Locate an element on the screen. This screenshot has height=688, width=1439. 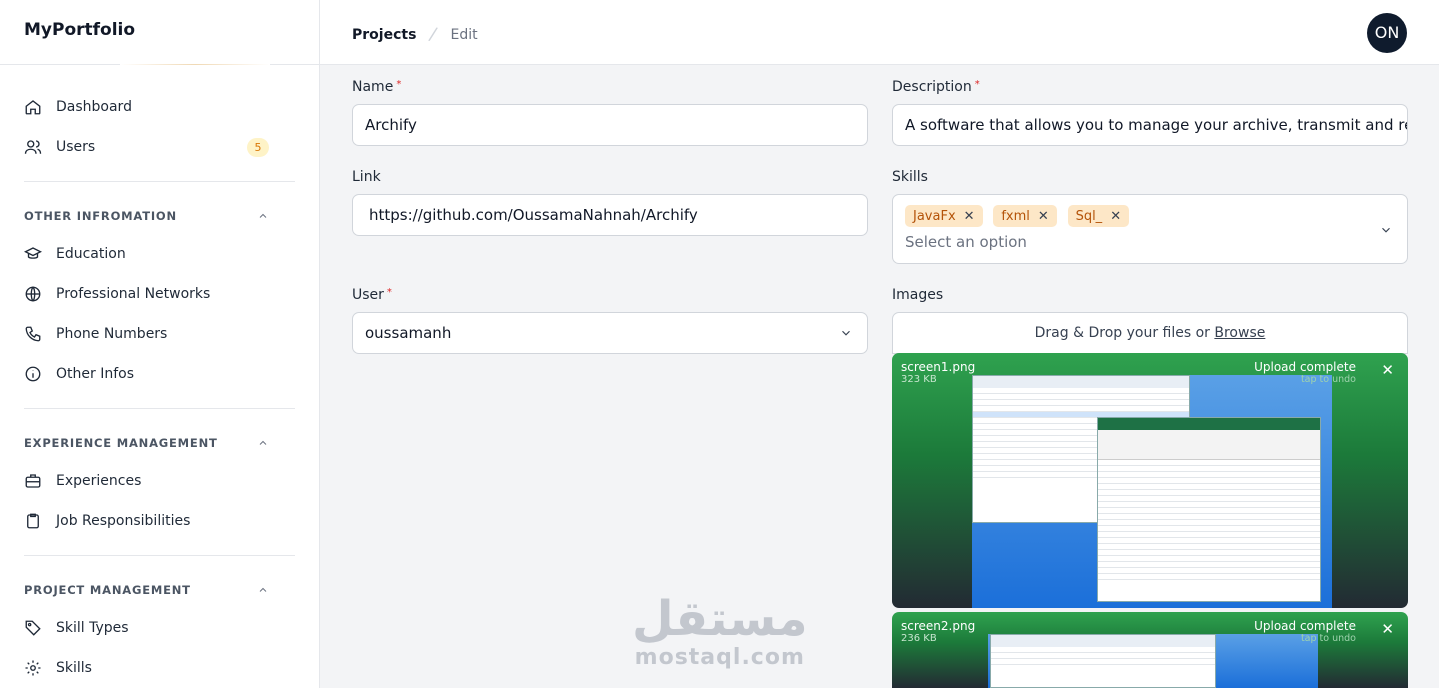
file-size: 236 KB is located at coordinates (919, 638).